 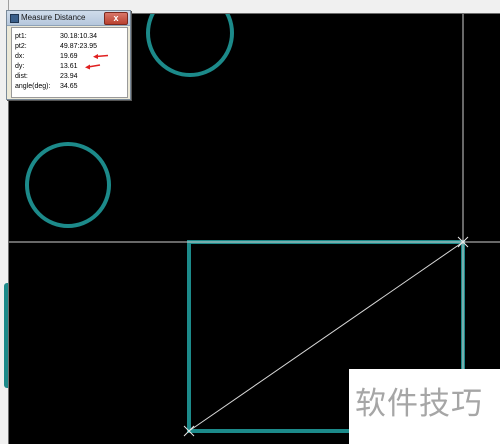 I want to click on pt1-value: 30.18:10.34, so click(x=78, y=36).